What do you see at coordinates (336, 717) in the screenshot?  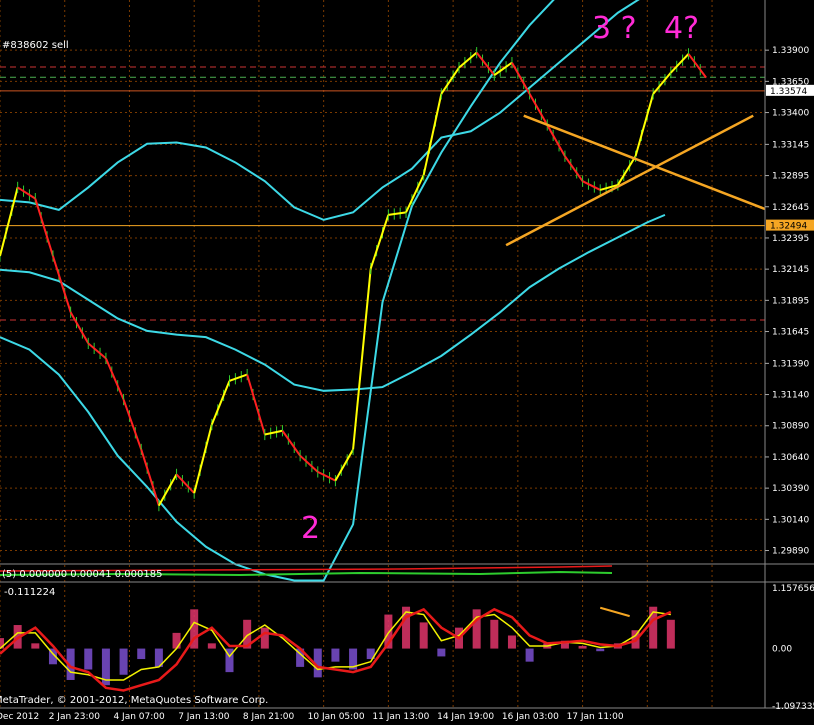 I see `x-tick-label: 10 Jan 05:00` at bounding box center [336, 717].